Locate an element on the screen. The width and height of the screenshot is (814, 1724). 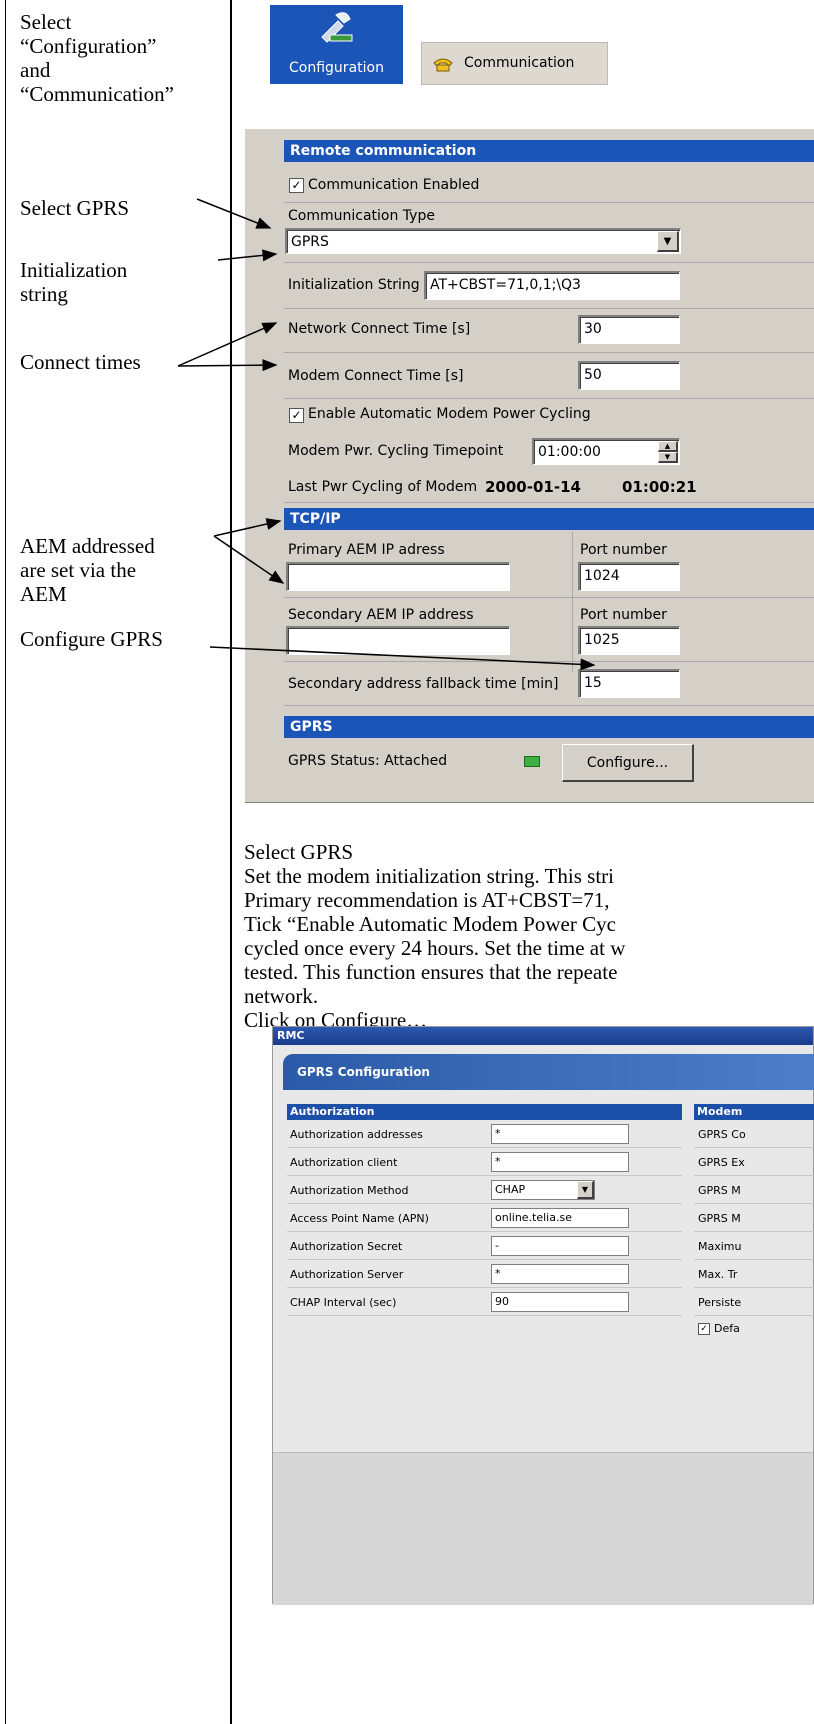
wrench-icon is located at coordinates (337, 27).